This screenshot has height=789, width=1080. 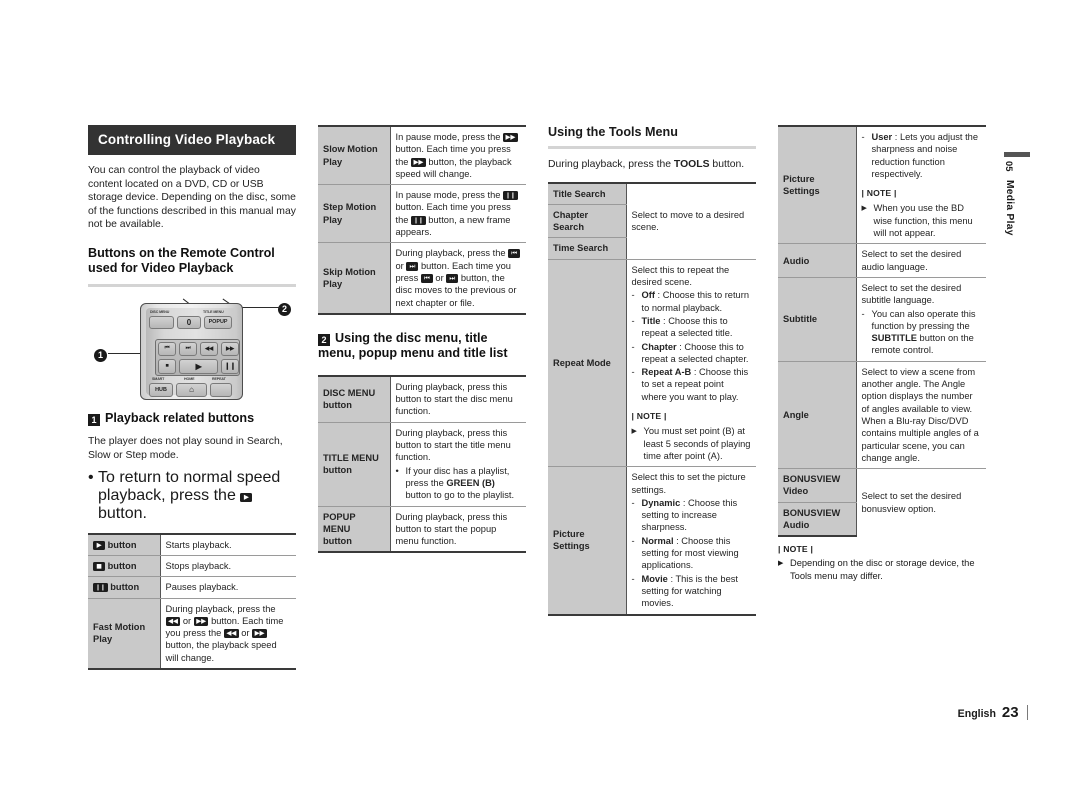 What do you see at coordinates (796, 549) in the screenshot?
I see `final-note-header: | NOTE |` at bounding box center [796, 549].